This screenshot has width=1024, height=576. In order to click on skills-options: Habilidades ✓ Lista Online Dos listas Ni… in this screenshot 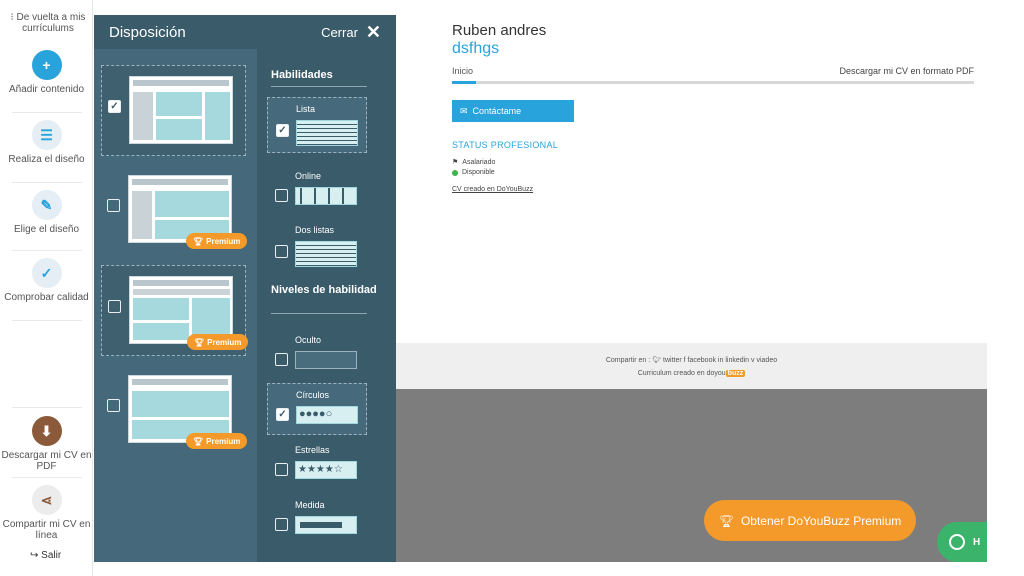, I will do `click(326, 305)`.